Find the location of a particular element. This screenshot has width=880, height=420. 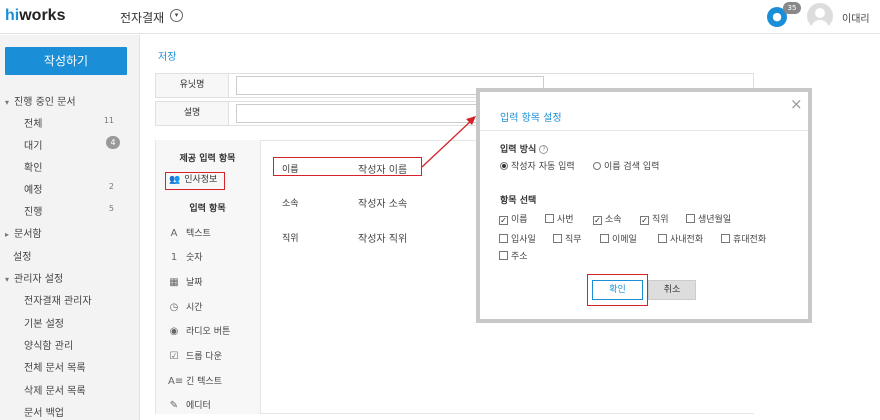

tool-radio: ◉ 라디오 버튼 is located at coordinates (199, 330).